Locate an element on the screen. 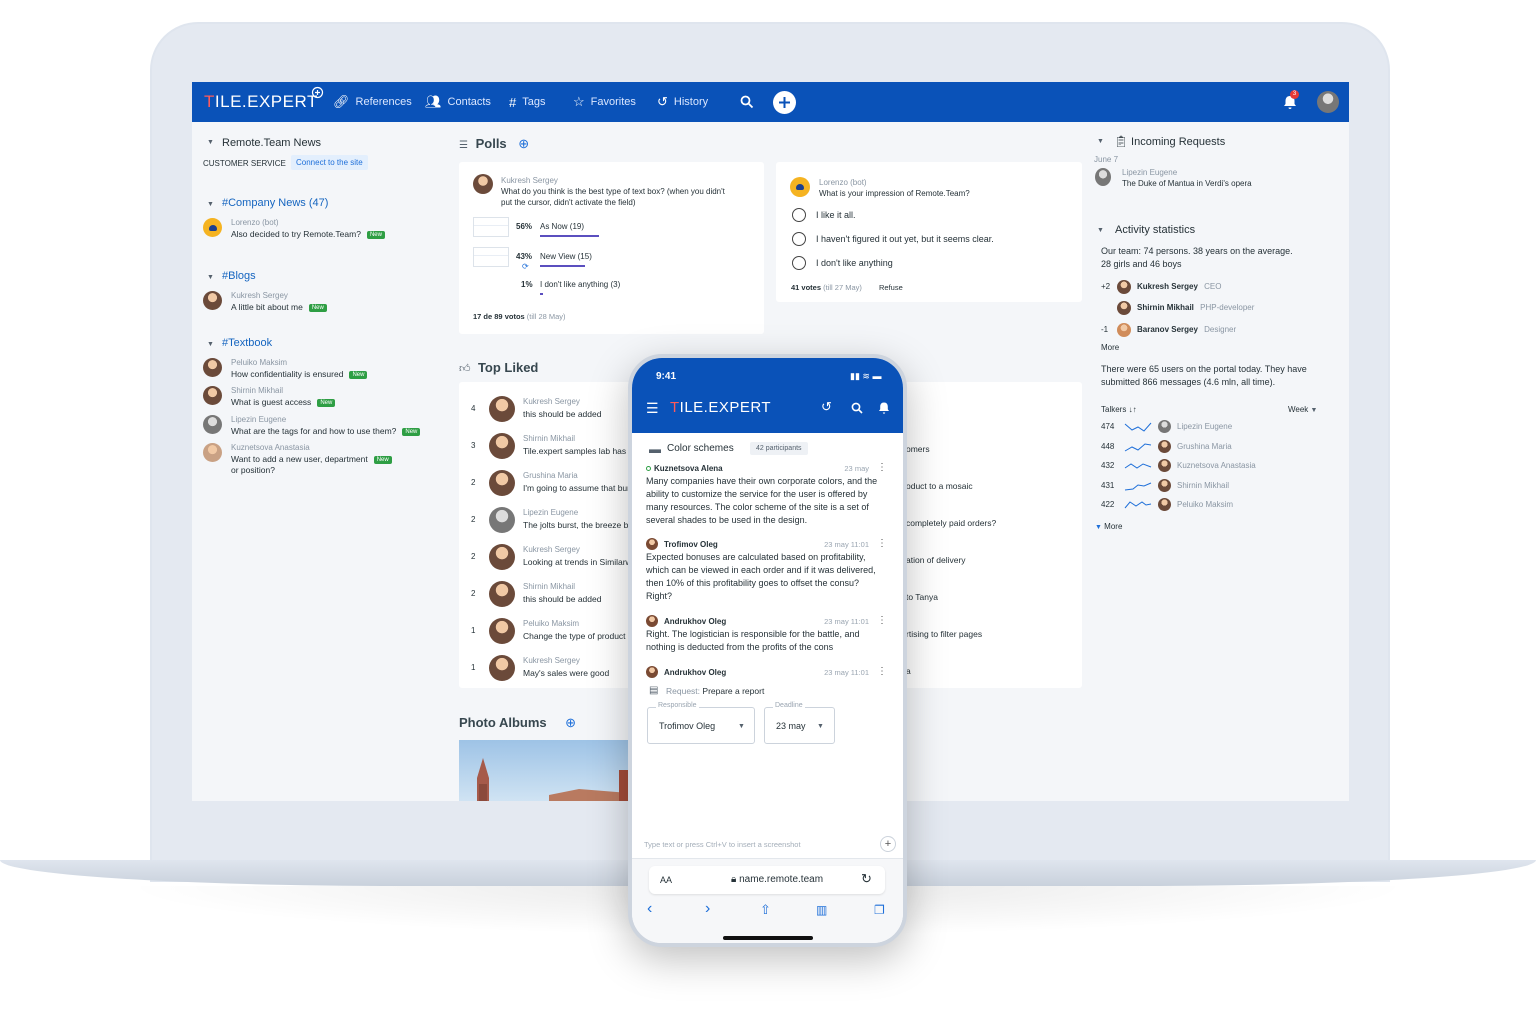 This screenshot has width=1536, height=1024. poll-option-label: I like it all. is located at coordinates (836, 215).